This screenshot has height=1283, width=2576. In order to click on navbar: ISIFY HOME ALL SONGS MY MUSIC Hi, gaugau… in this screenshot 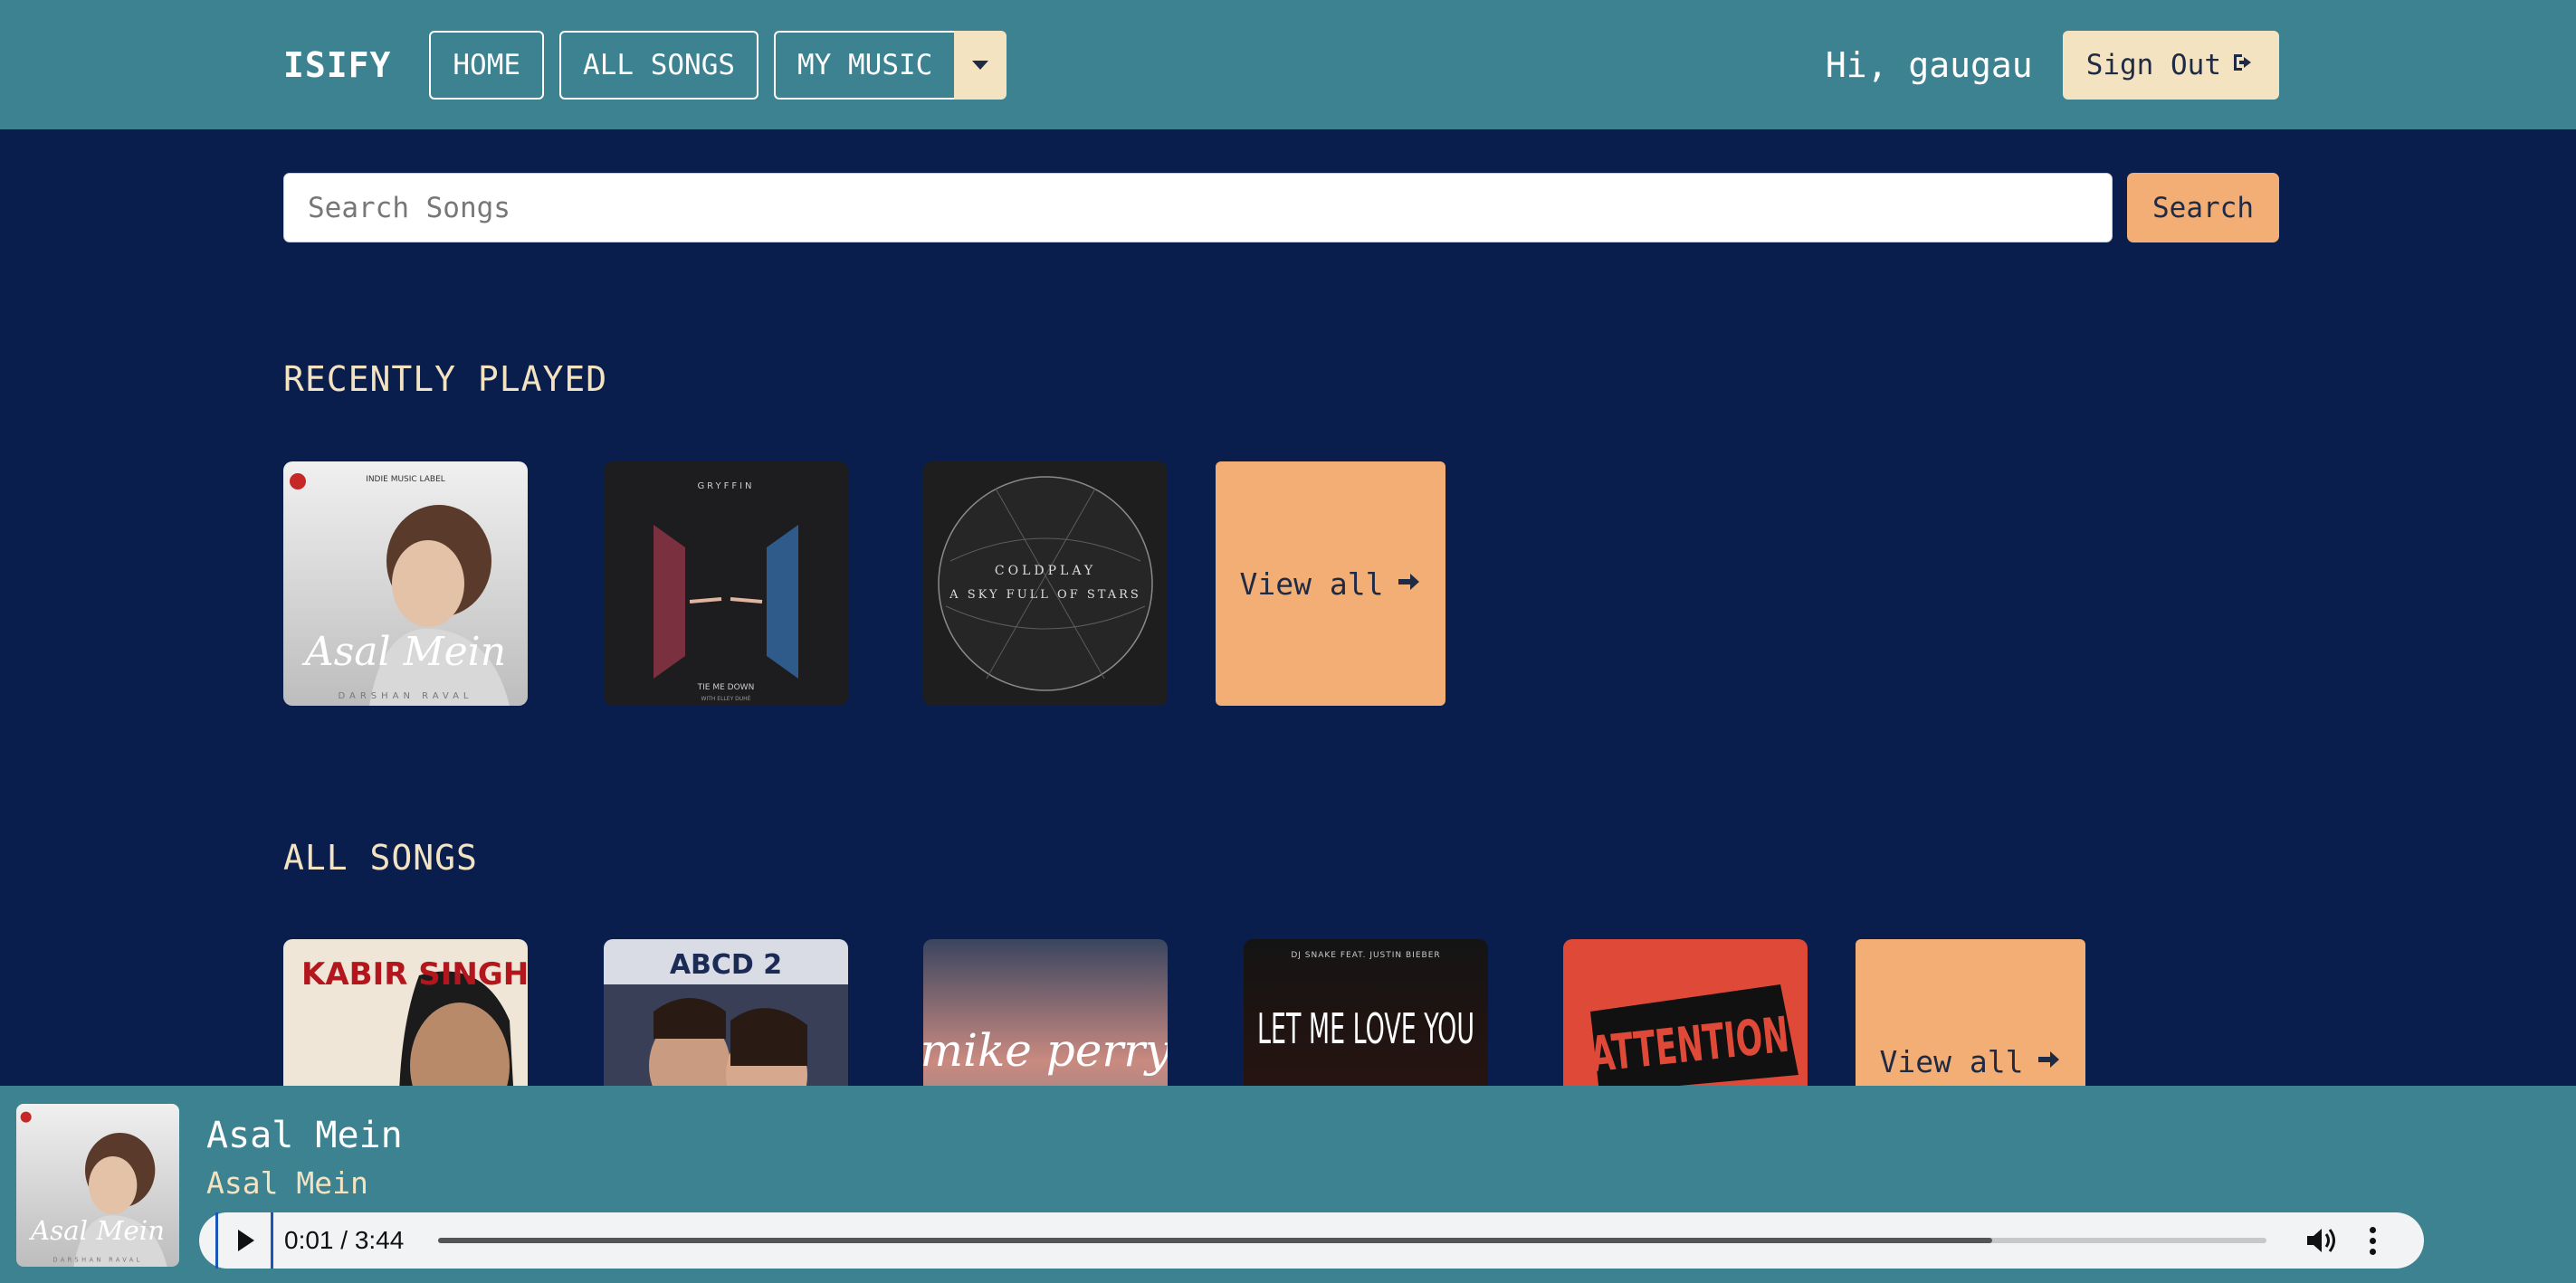, I will do `click(1288, 64)`.